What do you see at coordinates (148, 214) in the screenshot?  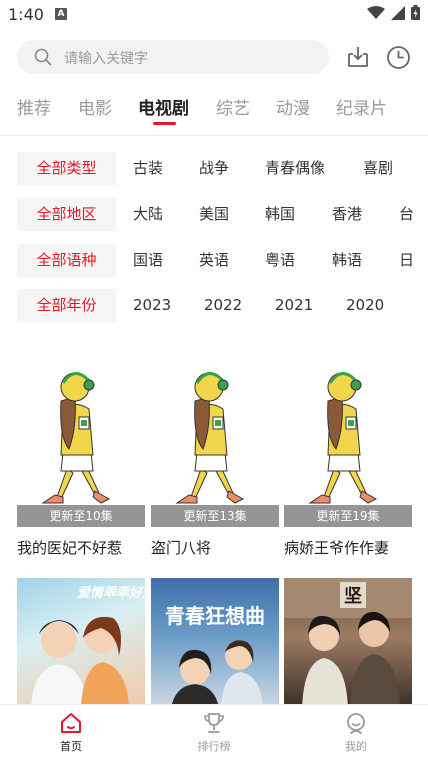 I see `filter-option: 大陆` at bounding box center [148, 214].